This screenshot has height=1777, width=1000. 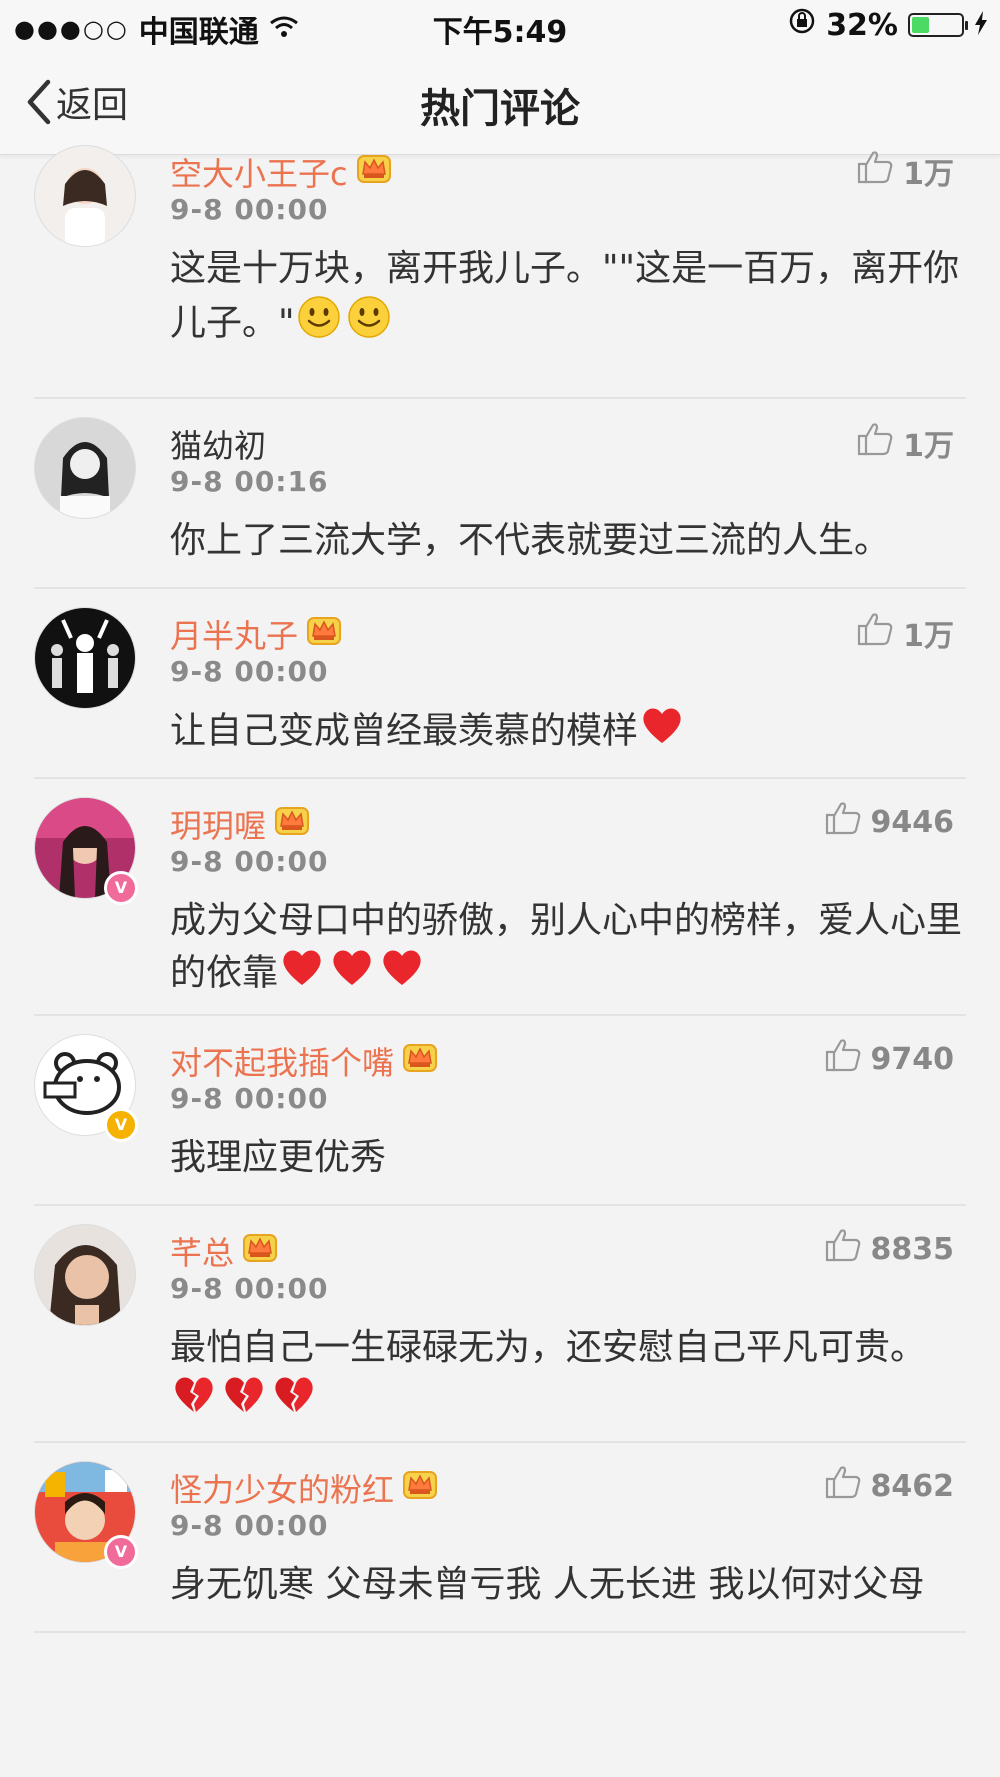 I want to click on user-name: 月半丸子, so click(x=256, y=634).